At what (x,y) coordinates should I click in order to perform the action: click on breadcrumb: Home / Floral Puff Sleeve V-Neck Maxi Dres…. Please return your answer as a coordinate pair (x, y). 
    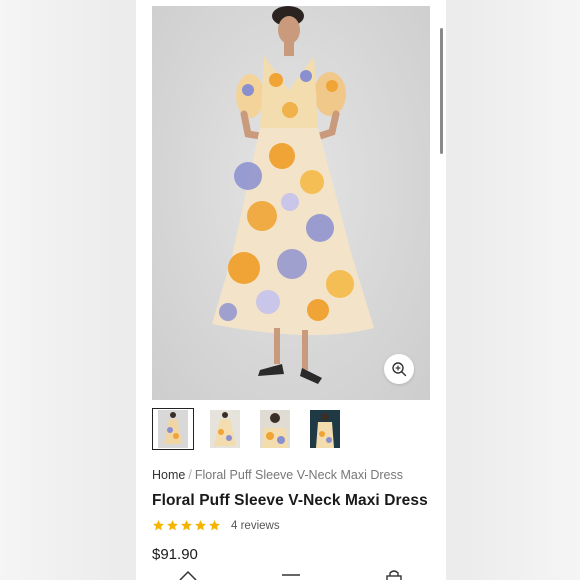
    Looking at the image, I should click on (277, 475).